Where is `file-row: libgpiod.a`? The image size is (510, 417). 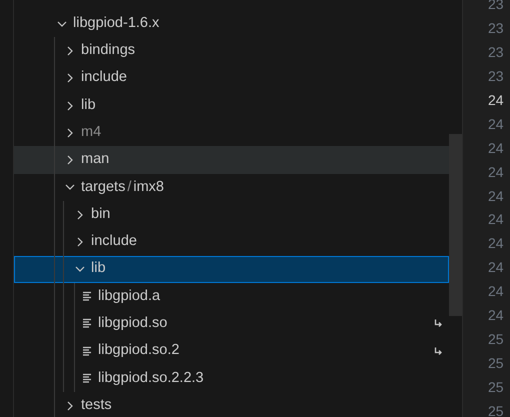
file-row: libgpiod.a is located at coordinates (231, 296).